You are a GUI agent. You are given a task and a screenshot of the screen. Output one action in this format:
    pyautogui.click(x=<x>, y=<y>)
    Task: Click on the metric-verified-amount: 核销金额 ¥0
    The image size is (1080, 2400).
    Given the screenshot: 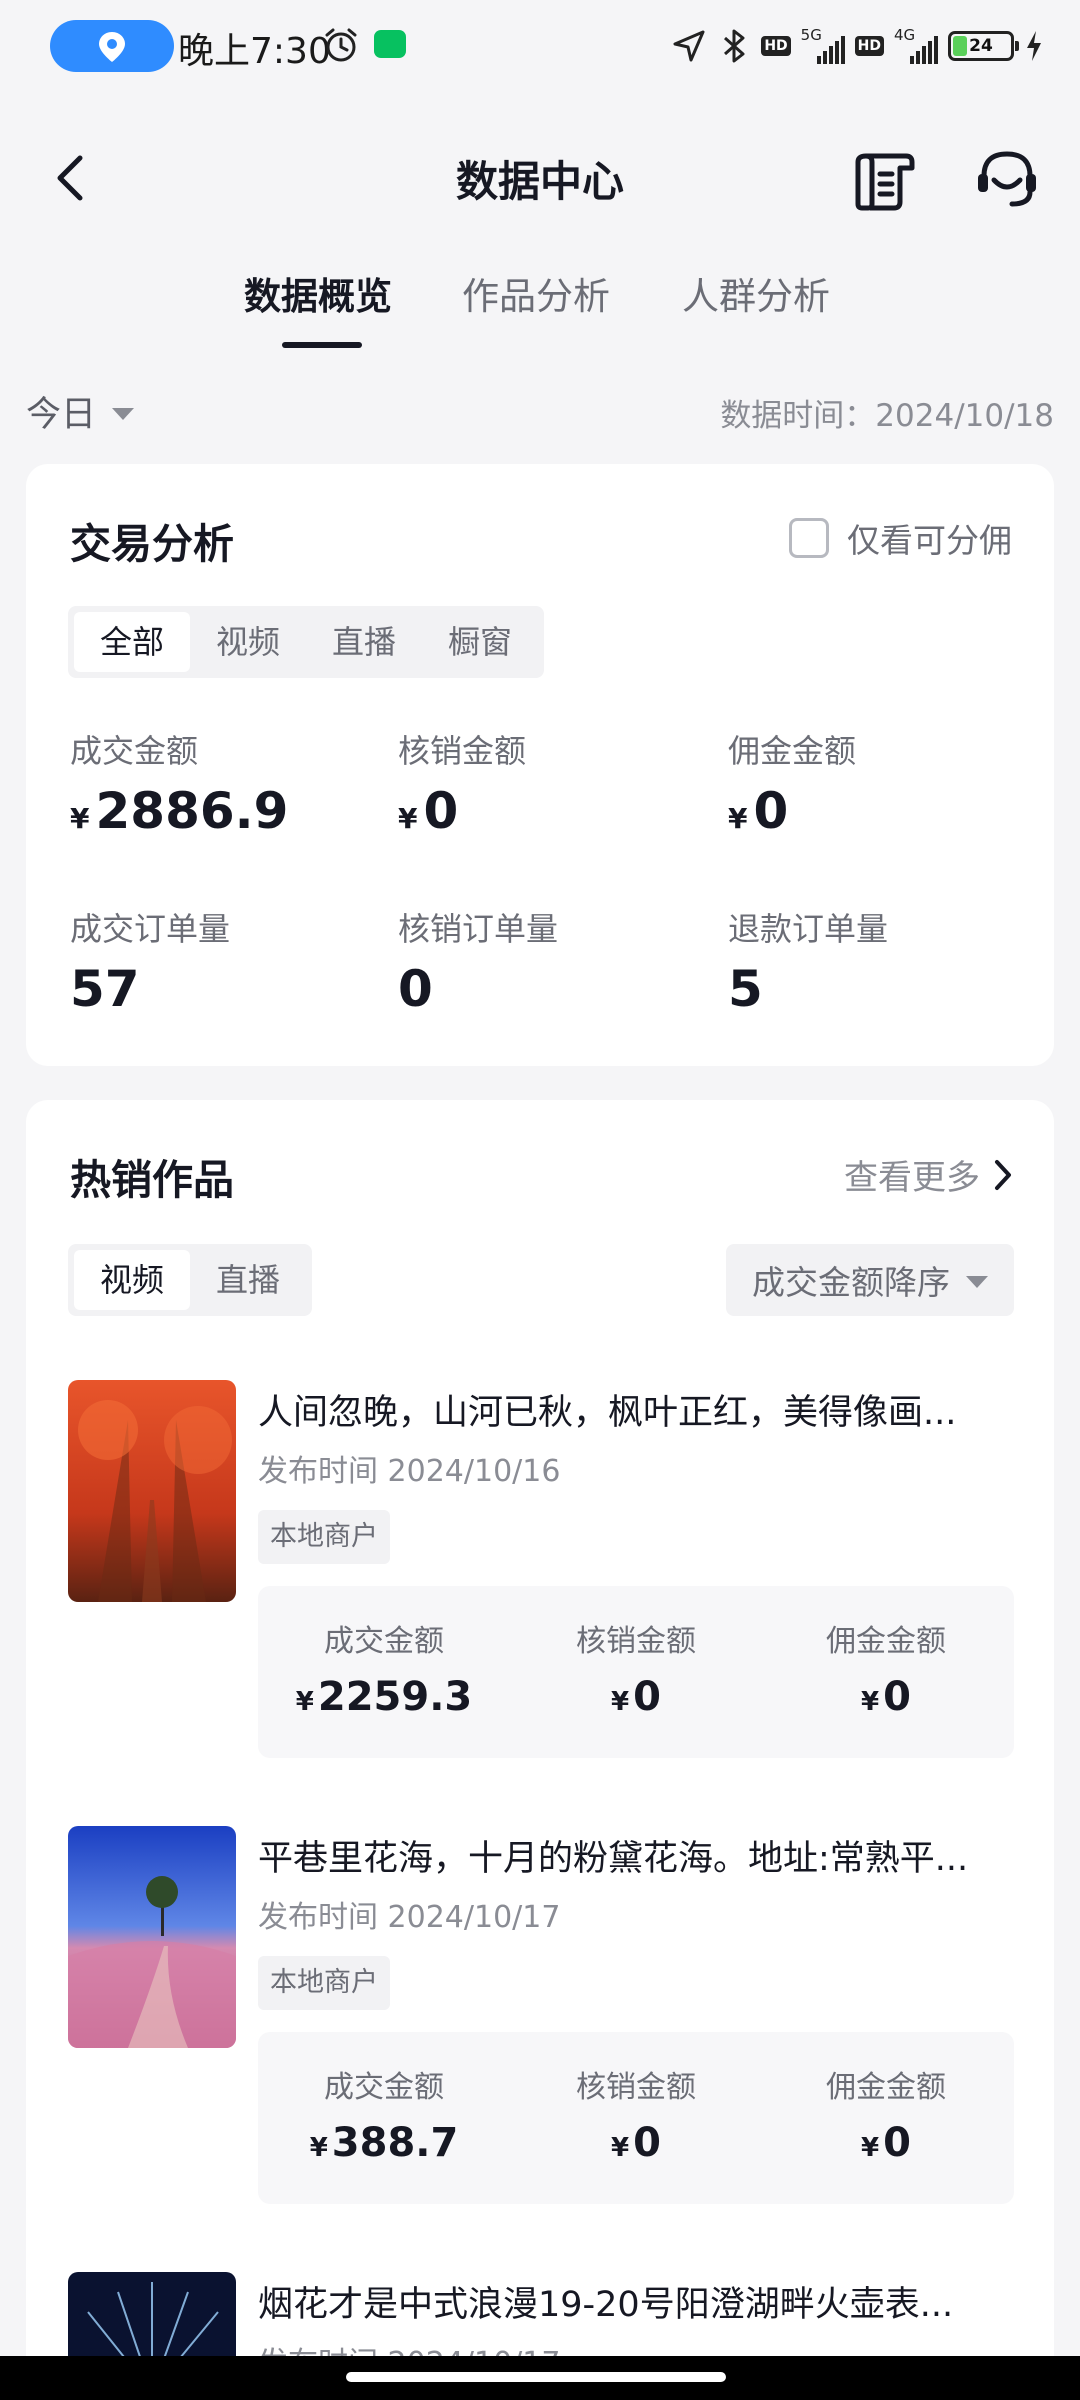 What is the action you would take?
    pyautogui.click(x=462, y=786)
    